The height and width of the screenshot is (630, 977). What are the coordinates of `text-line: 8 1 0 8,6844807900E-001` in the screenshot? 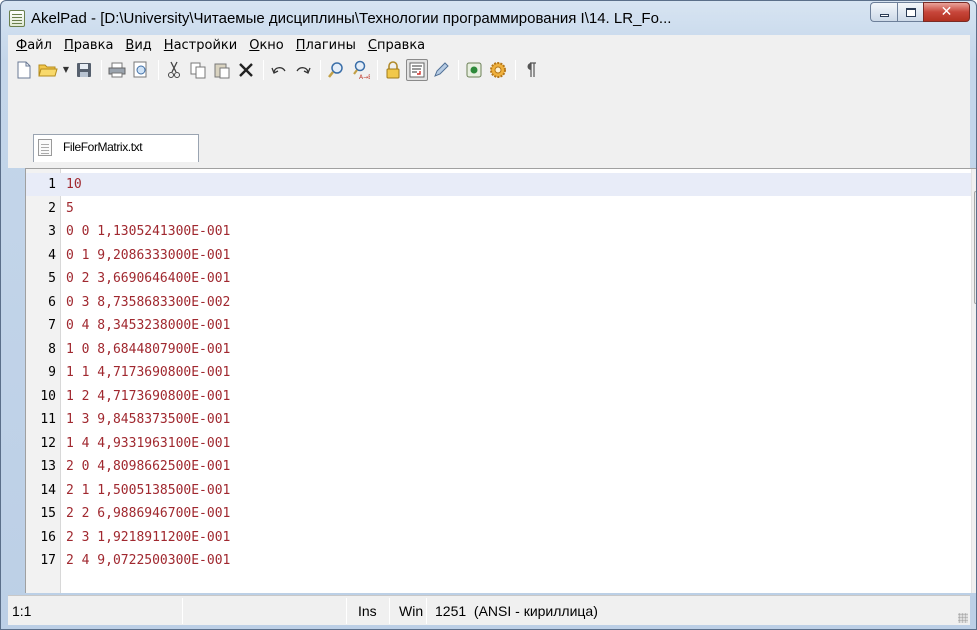 It's located at (498, 349).